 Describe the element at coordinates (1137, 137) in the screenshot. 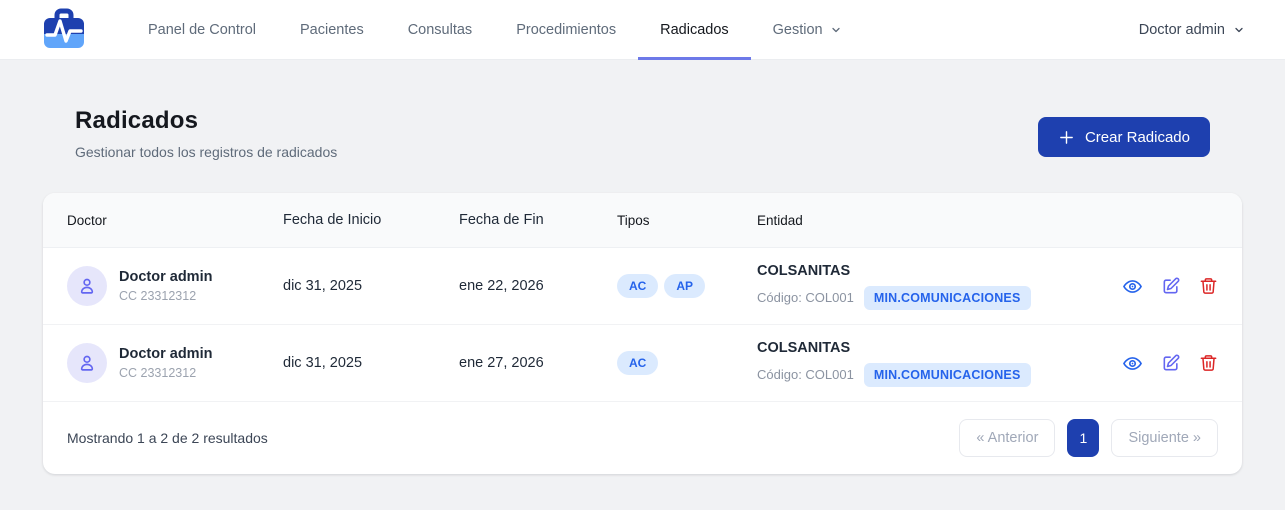

I see `create-radicado-label: Crear Radicado` at that location.